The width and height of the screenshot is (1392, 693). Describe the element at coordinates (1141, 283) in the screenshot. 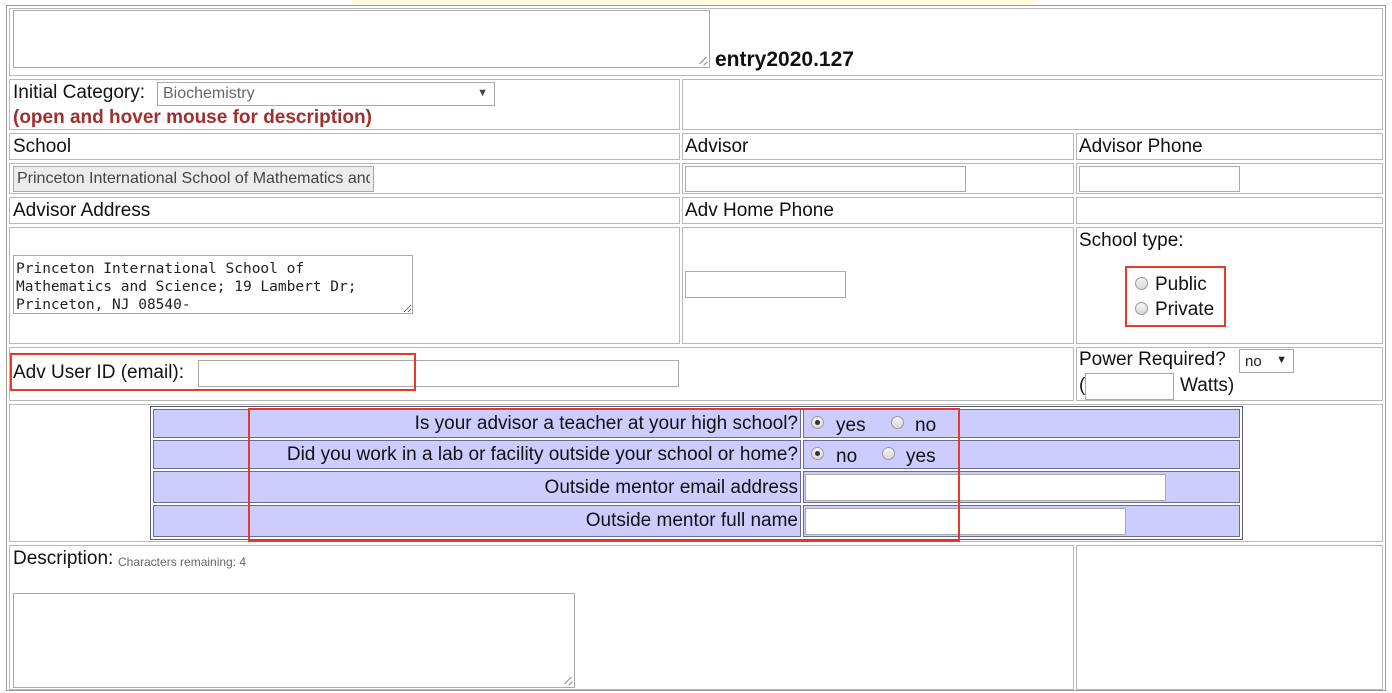

I see `school-type-public-radio` at that location.